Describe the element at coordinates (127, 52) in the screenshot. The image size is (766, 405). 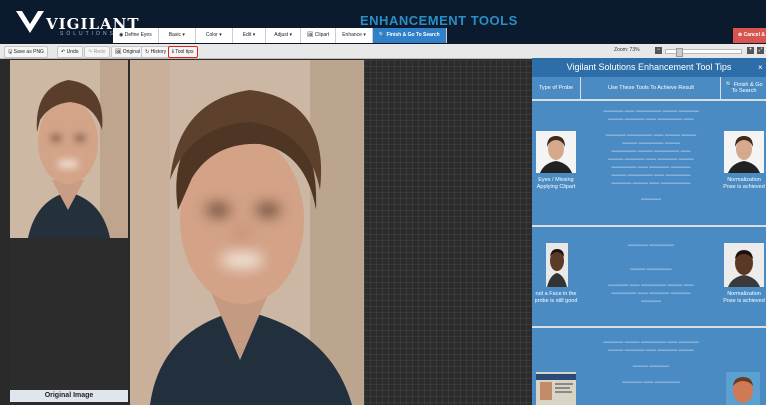
I see `original-button: 🖼 Original` at that location.